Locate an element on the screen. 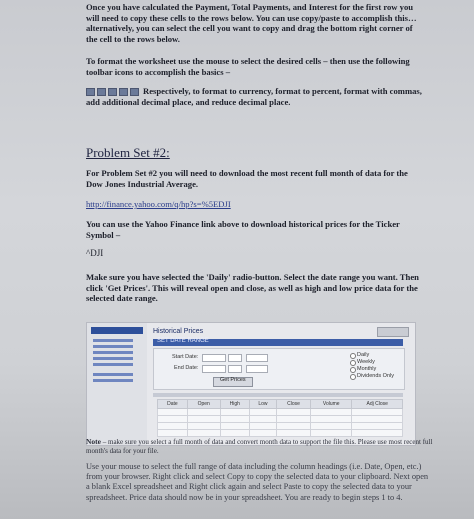 The width and height of the screenshot is (474, 519). increase-decimal-icon is located at coordinates (123, 92).